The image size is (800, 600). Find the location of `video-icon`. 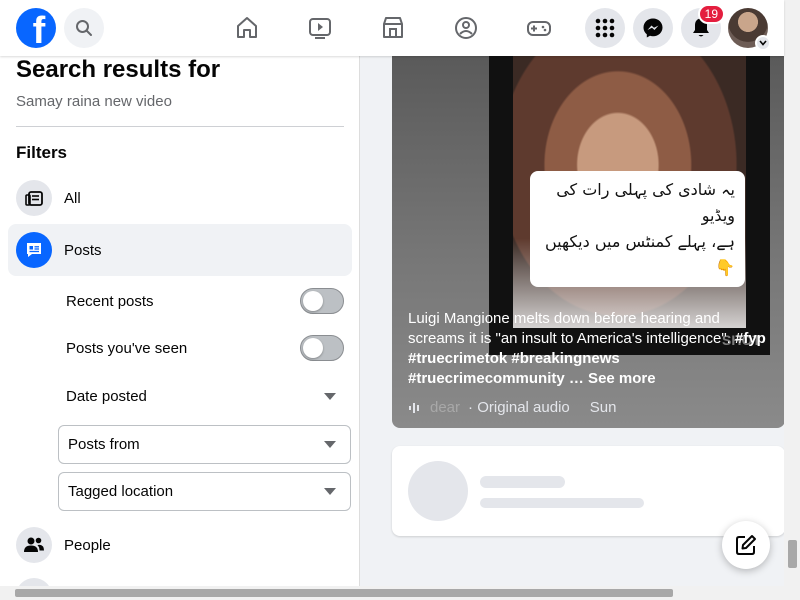

video-icon is located at coordinates (320, 28).